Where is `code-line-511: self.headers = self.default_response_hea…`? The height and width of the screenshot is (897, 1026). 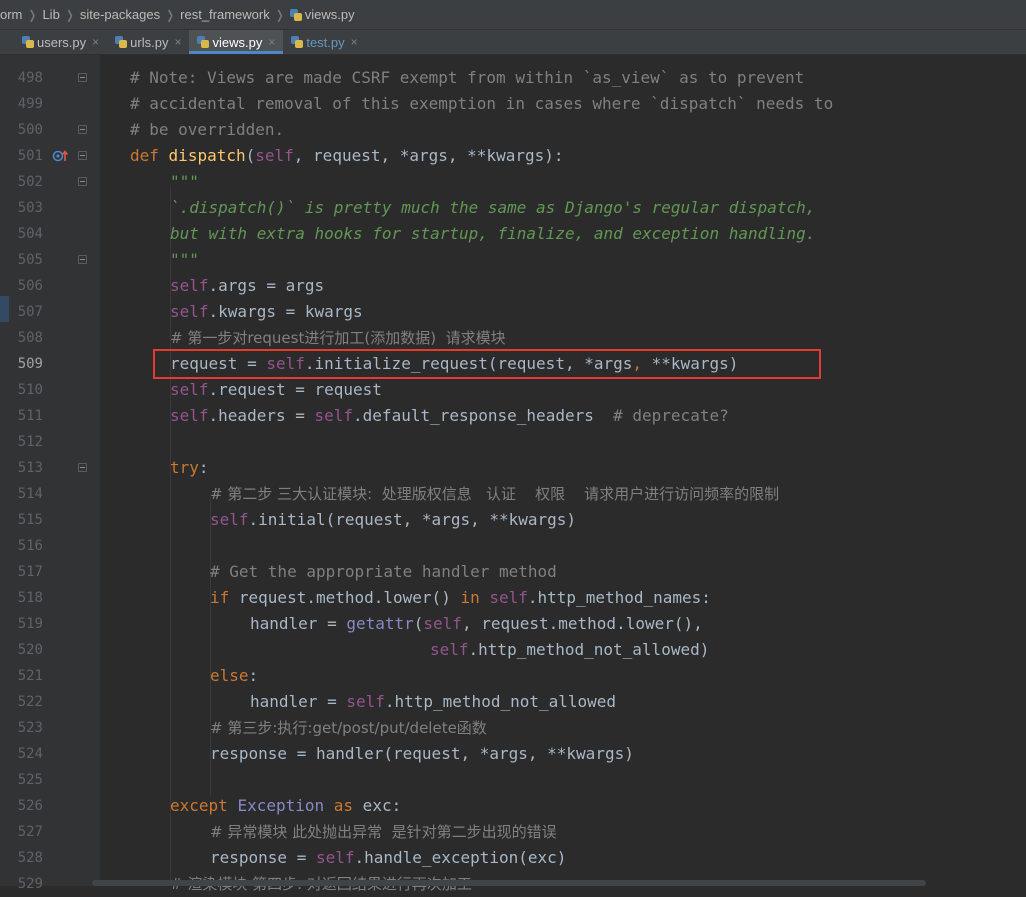 code-line-511: self.headers = self.default_response_hea… is located at coordinates (449, 415).